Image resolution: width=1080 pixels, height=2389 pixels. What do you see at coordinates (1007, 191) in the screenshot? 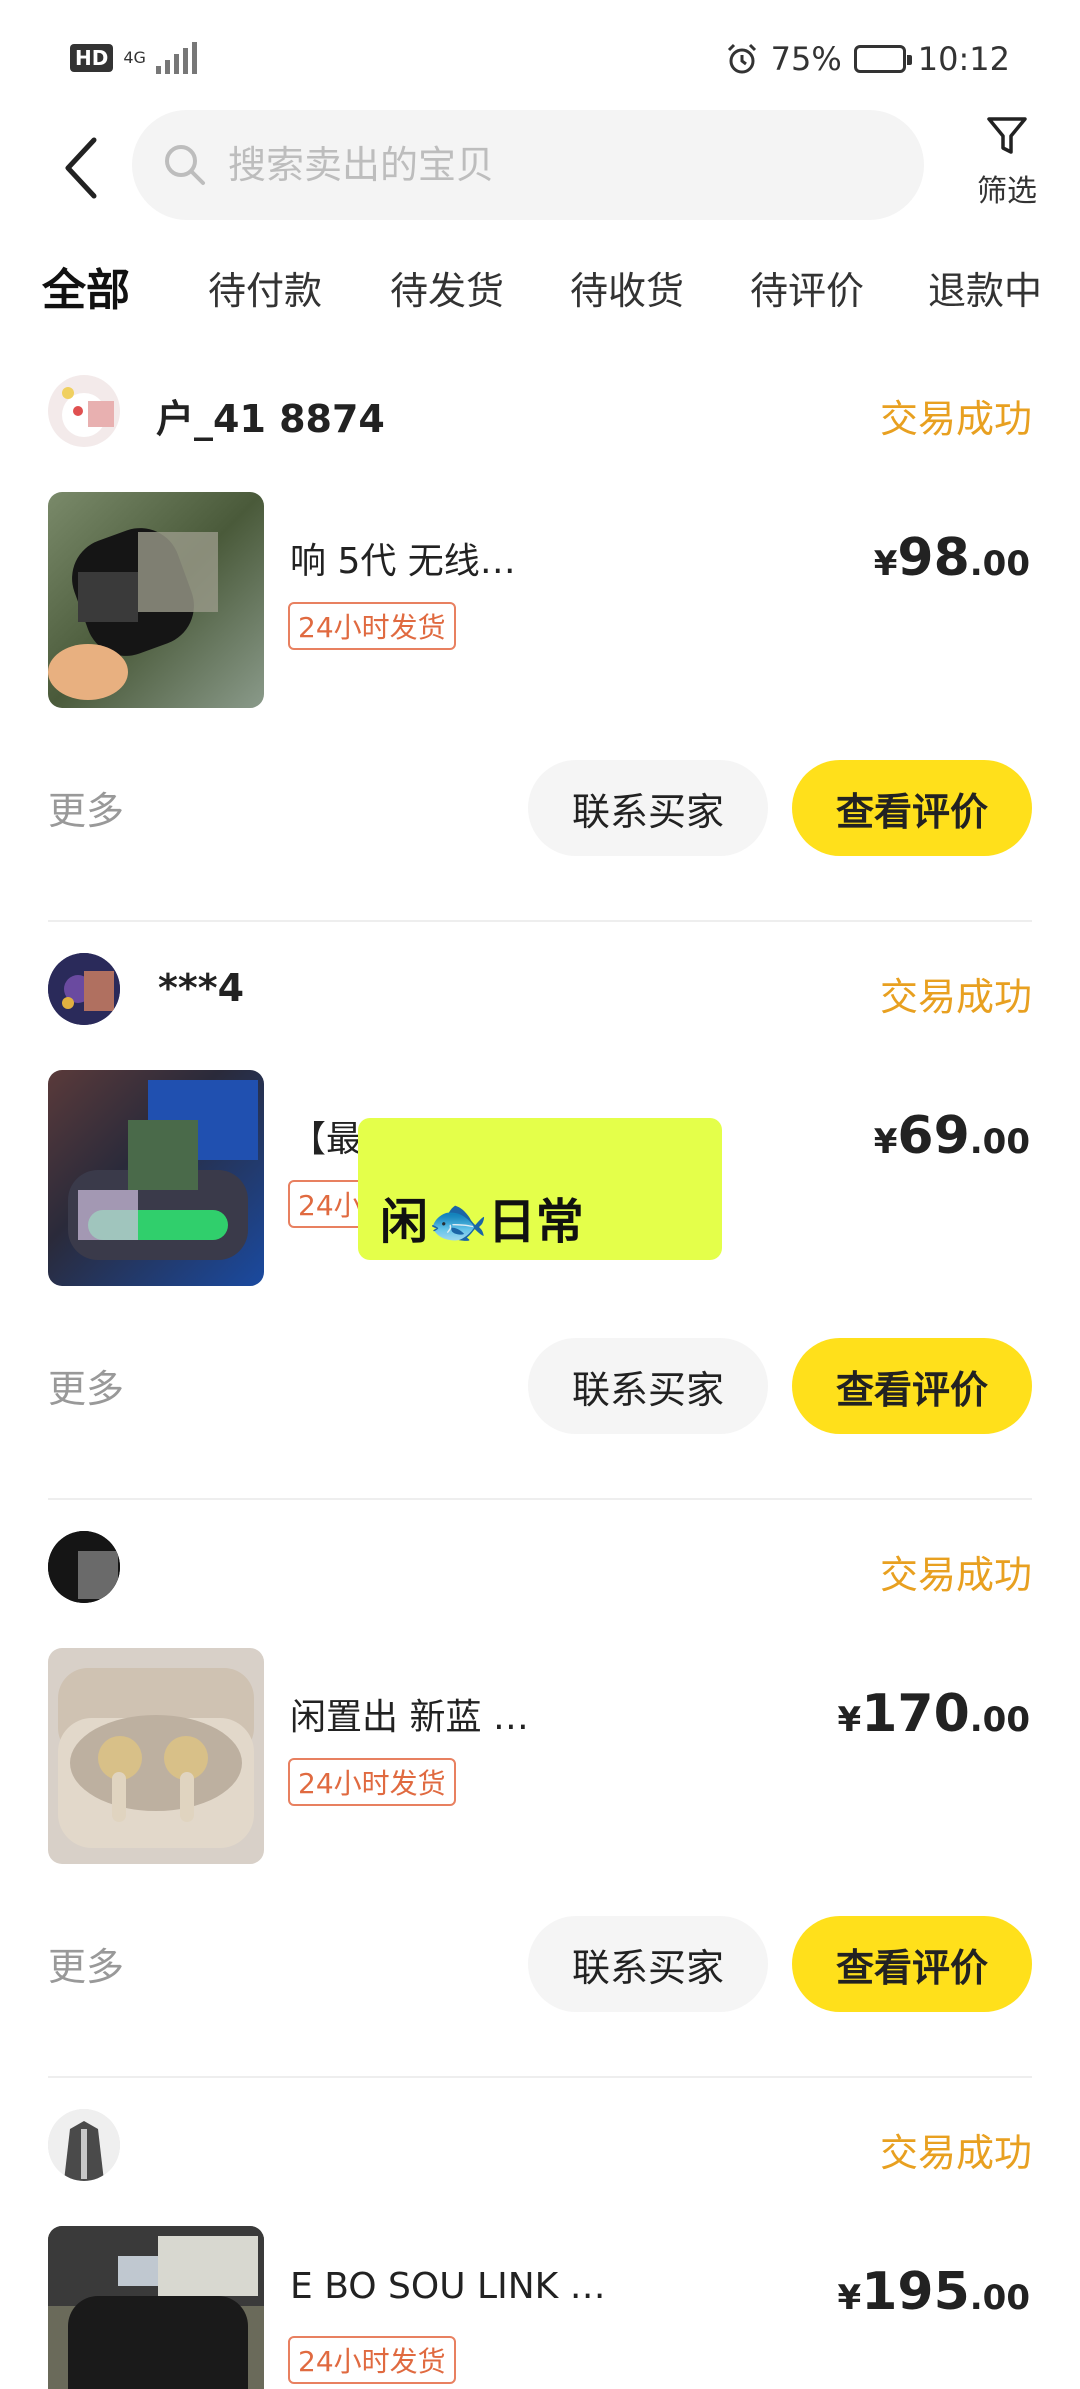
I see `filter-label: 筛选` at bounding box center [1007, 191].